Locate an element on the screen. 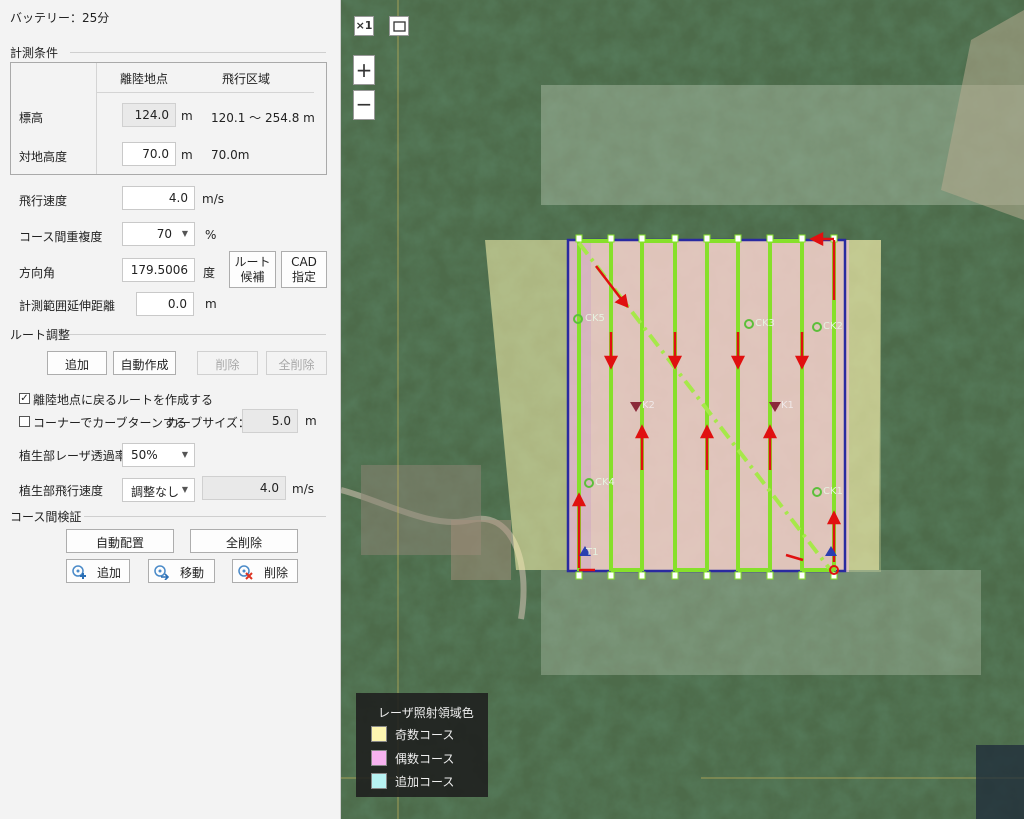 The width and height of the screenshot is (1024, 819). veg-speed-value: 調整なし is located at coordinates (155, 492).